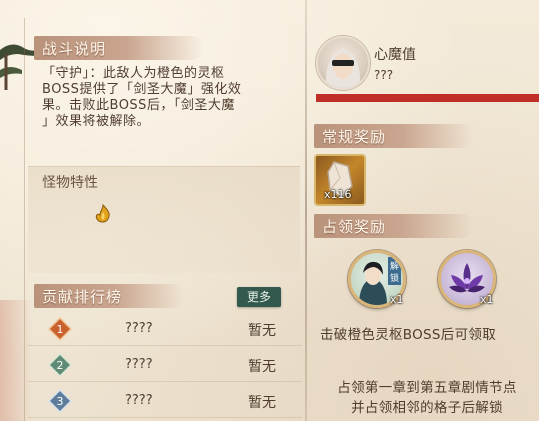 This screenshot has width=539, height=421. What do you see at coordinates (408, 335) in the screenshot?
I see `unlock-note: 击破橙色灵枢BOSS后可领取` at bounding box center [408, 335].